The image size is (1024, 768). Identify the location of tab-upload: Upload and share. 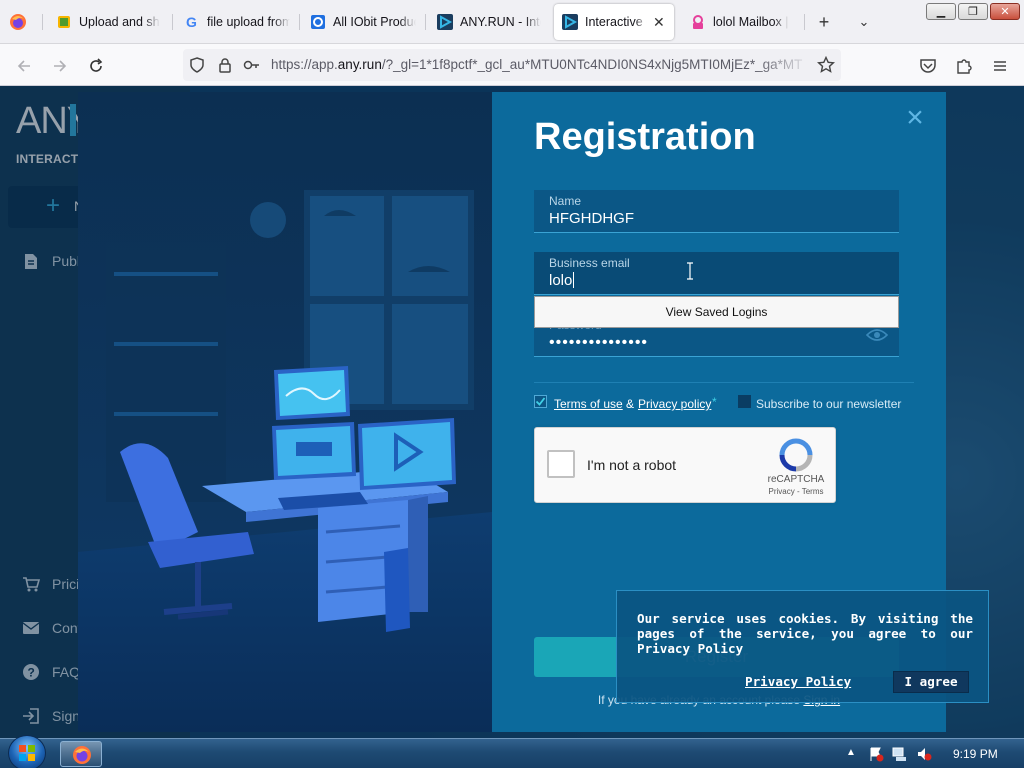
(108, 22).